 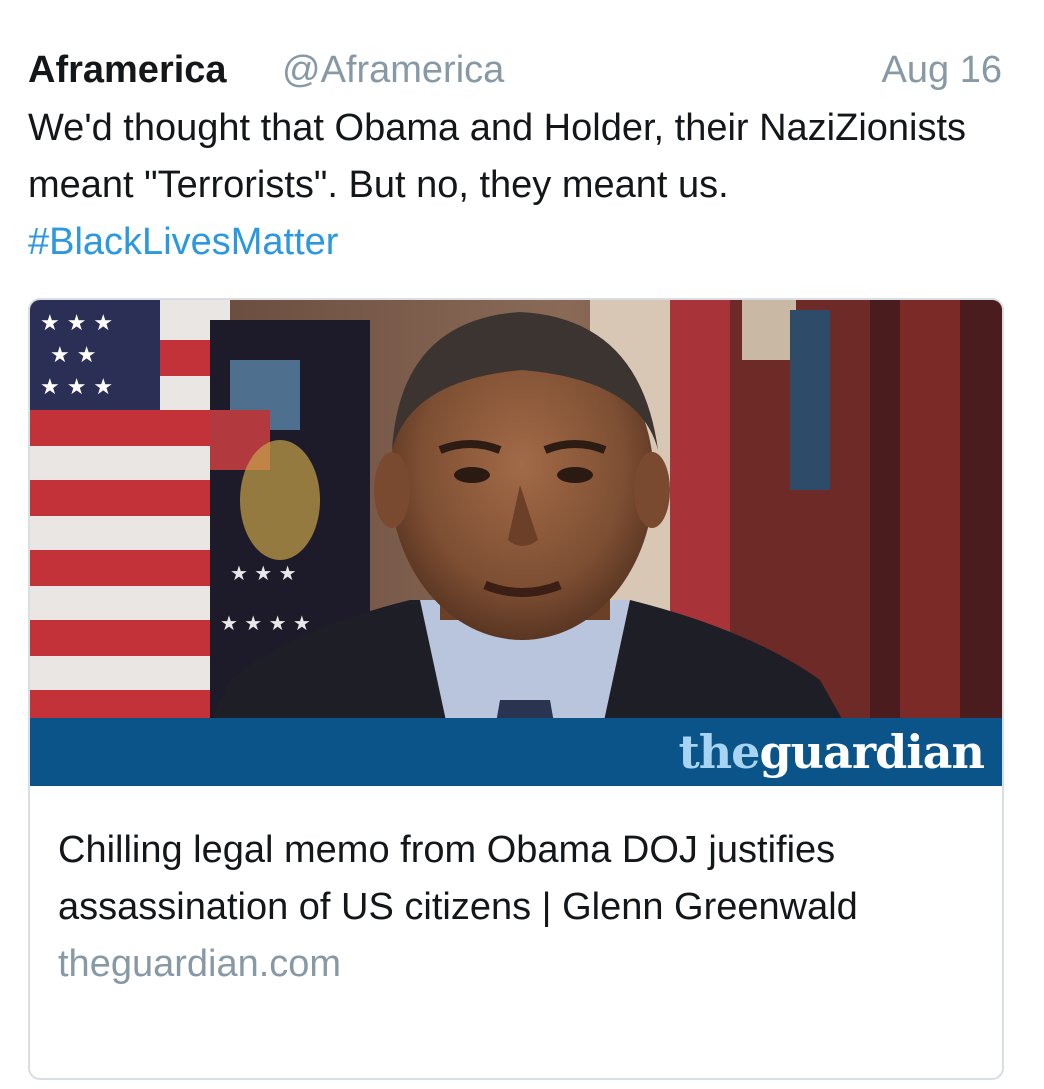 What do you see at coordinates (516, 752) in the screenshot?
I see `guardian-logo-bar: theguardian` at bounding box center [516, 752].